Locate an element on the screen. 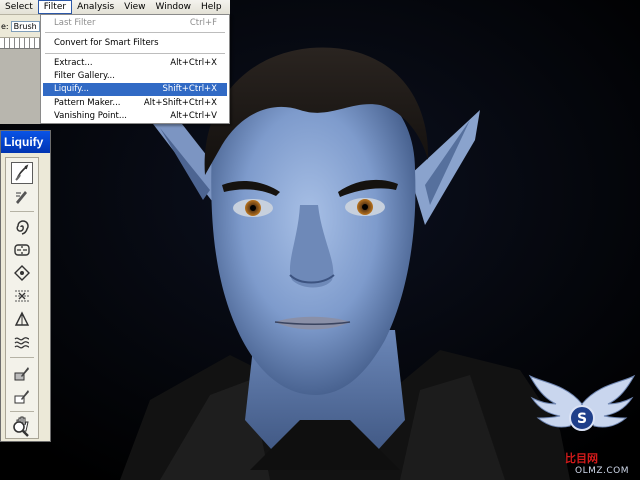 Image resolution: width=640 pixels, height=480 pixels. svg-text: S is located at coordinates (582, 419).